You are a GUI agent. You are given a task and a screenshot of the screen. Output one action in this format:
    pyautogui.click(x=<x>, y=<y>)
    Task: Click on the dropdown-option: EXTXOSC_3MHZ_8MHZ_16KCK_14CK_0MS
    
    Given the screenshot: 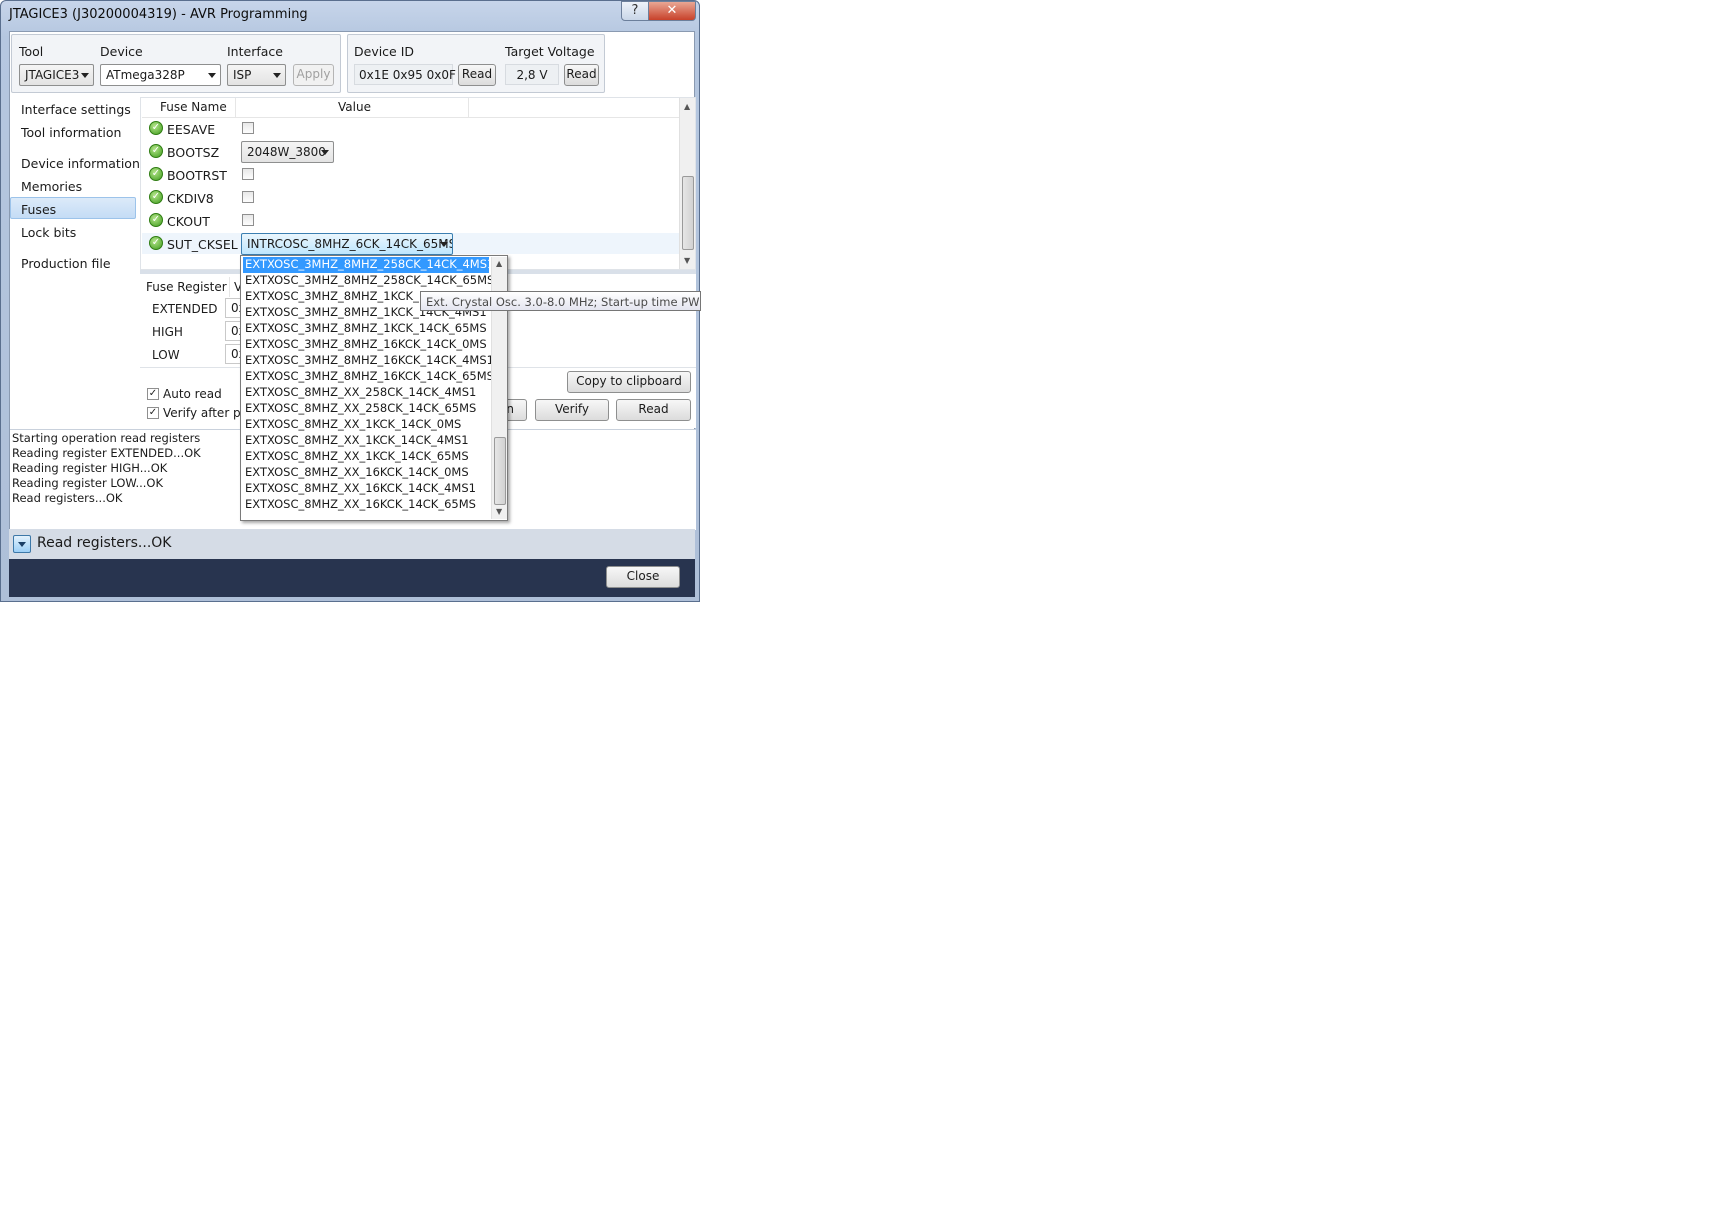 What is the action you would take?
    pyautogui.click(x=366, y=345)
    